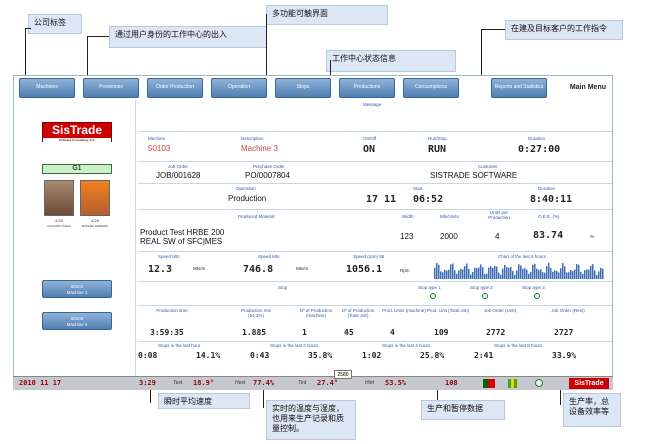 This screenshot has height=444, width=650. Describe the element at coordinates (448, 310) in the screenshot. I see `production-label: Prod. Unit (Total Job)` at that location.